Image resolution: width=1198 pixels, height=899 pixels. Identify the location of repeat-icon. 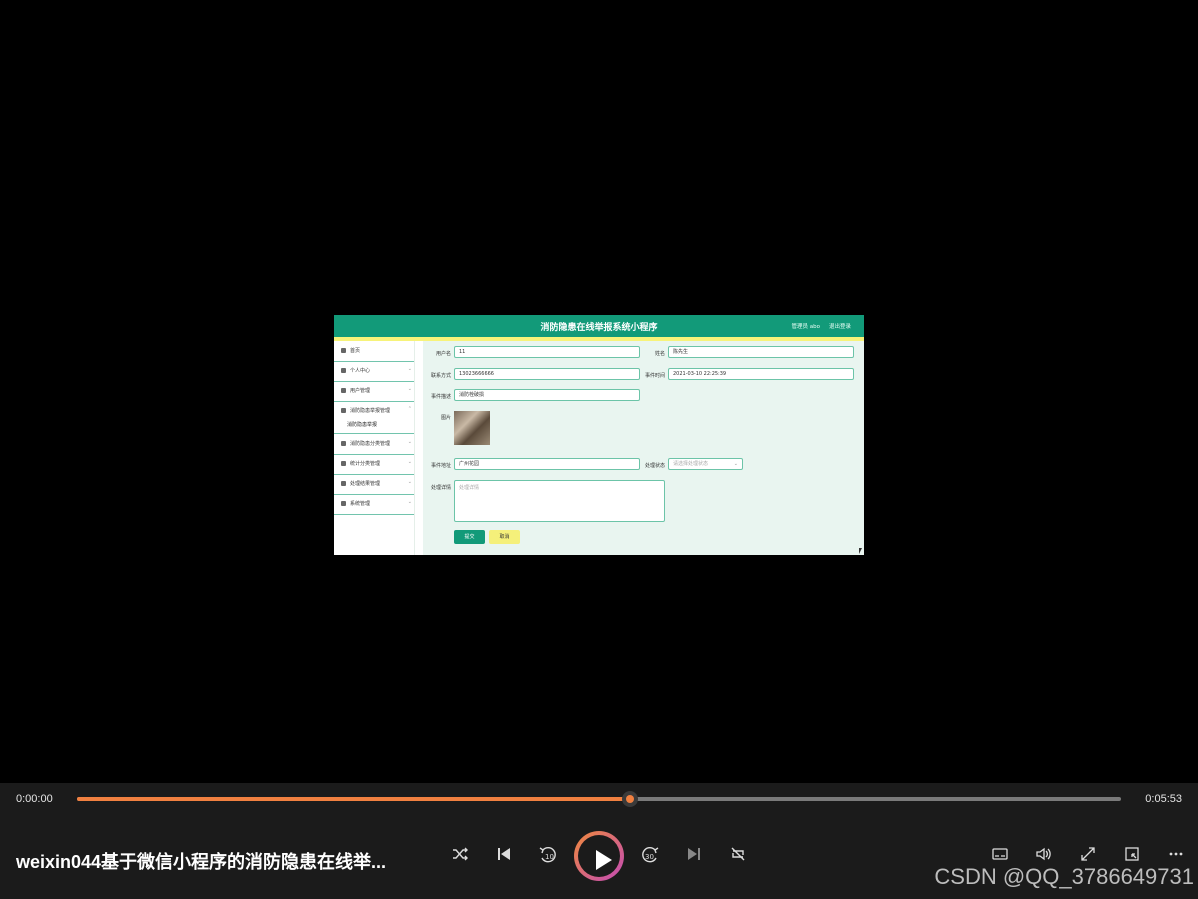
(738, 857).